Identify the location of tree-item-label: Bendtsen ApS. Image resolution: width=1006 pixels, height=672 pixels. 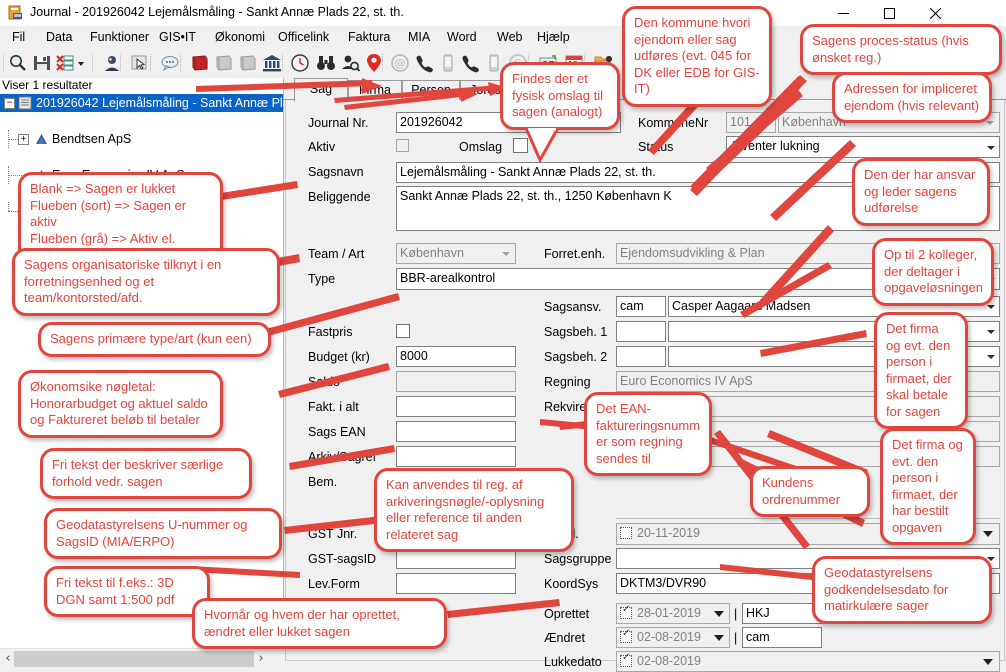
(92, 139).